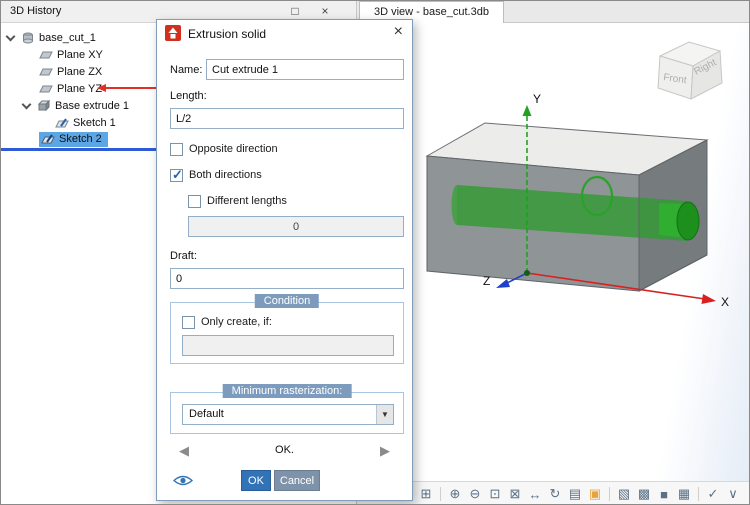  I want to click on checkbox-label: Different lengths, so click(247, 201).